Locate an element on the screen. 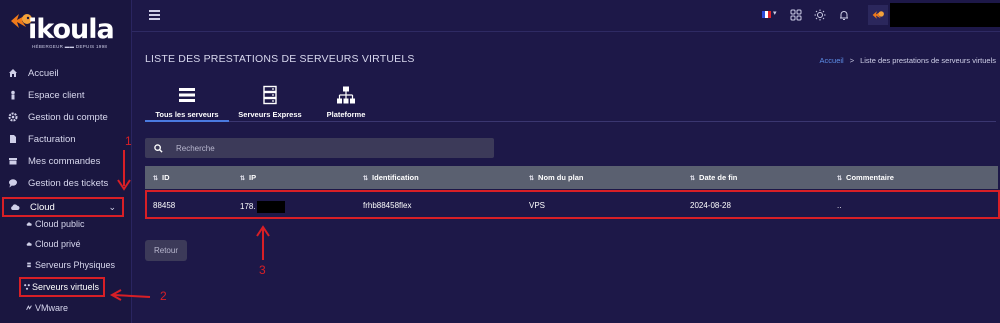 The image size is (1000, 323). column-header-nom-du-plan: ⇅ Nom du plan is located at coordinates (556, 177).